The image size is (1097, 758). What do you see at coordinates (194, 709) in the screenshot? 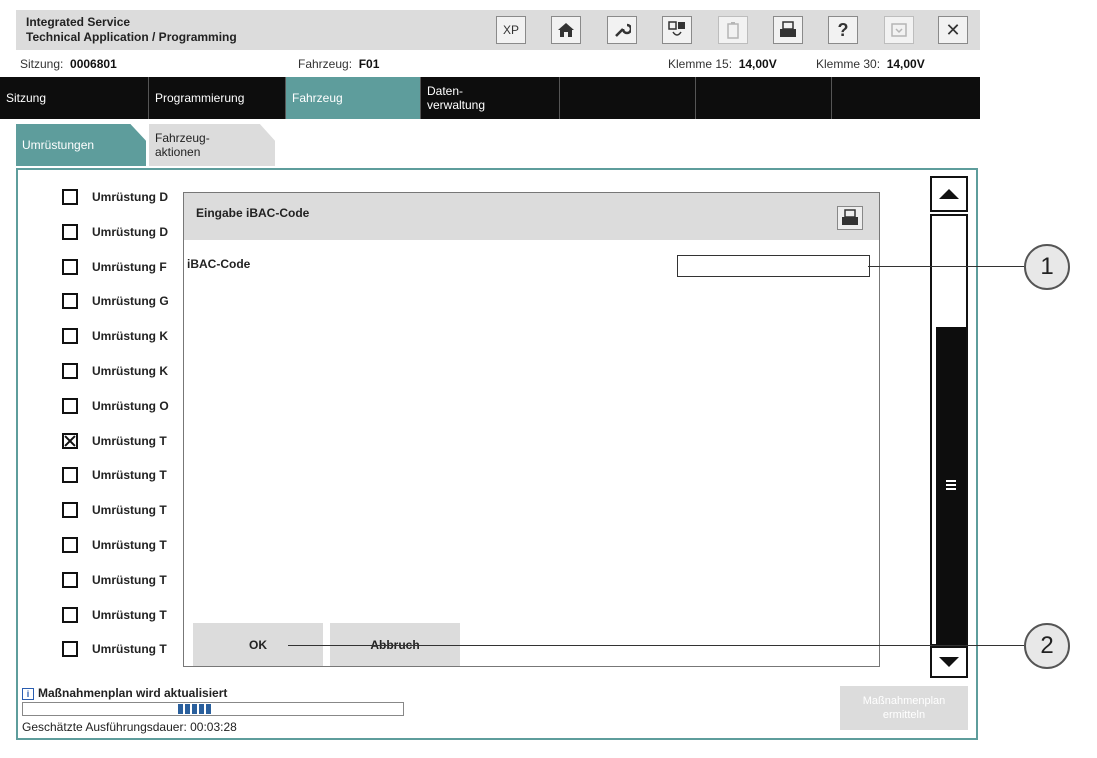
I see `progress-indicator` at bounding box center [194, 709].